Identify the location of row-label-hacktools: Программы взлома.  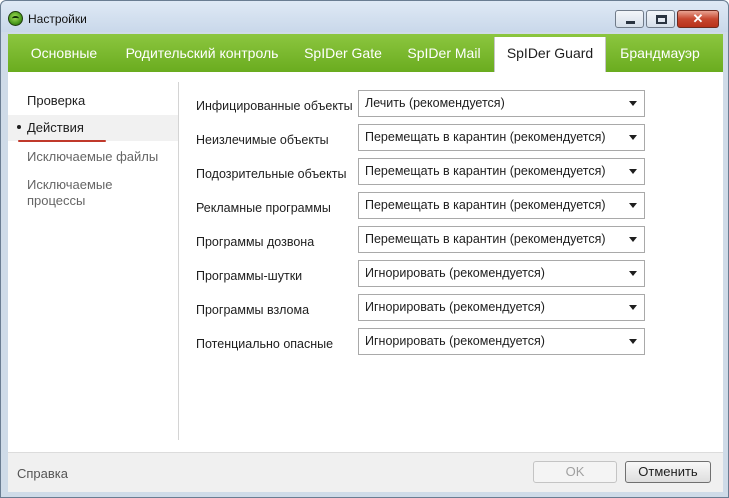
(253, 310).